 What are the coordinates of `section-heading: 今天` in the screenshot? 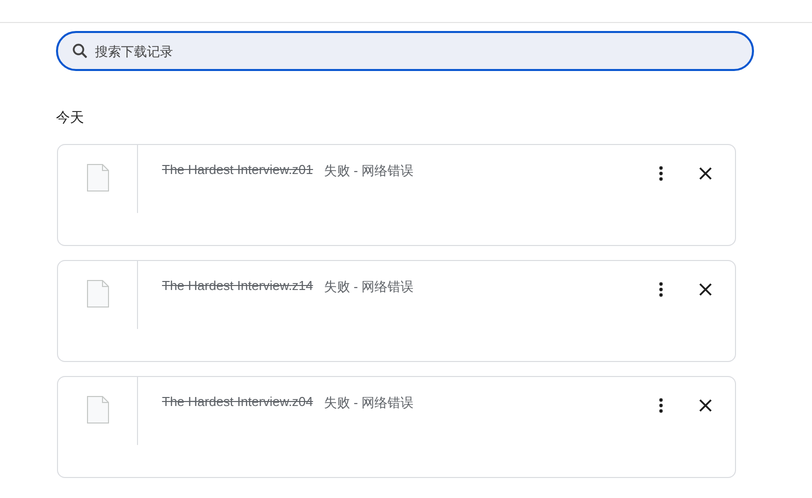 It's located at (70, 118).